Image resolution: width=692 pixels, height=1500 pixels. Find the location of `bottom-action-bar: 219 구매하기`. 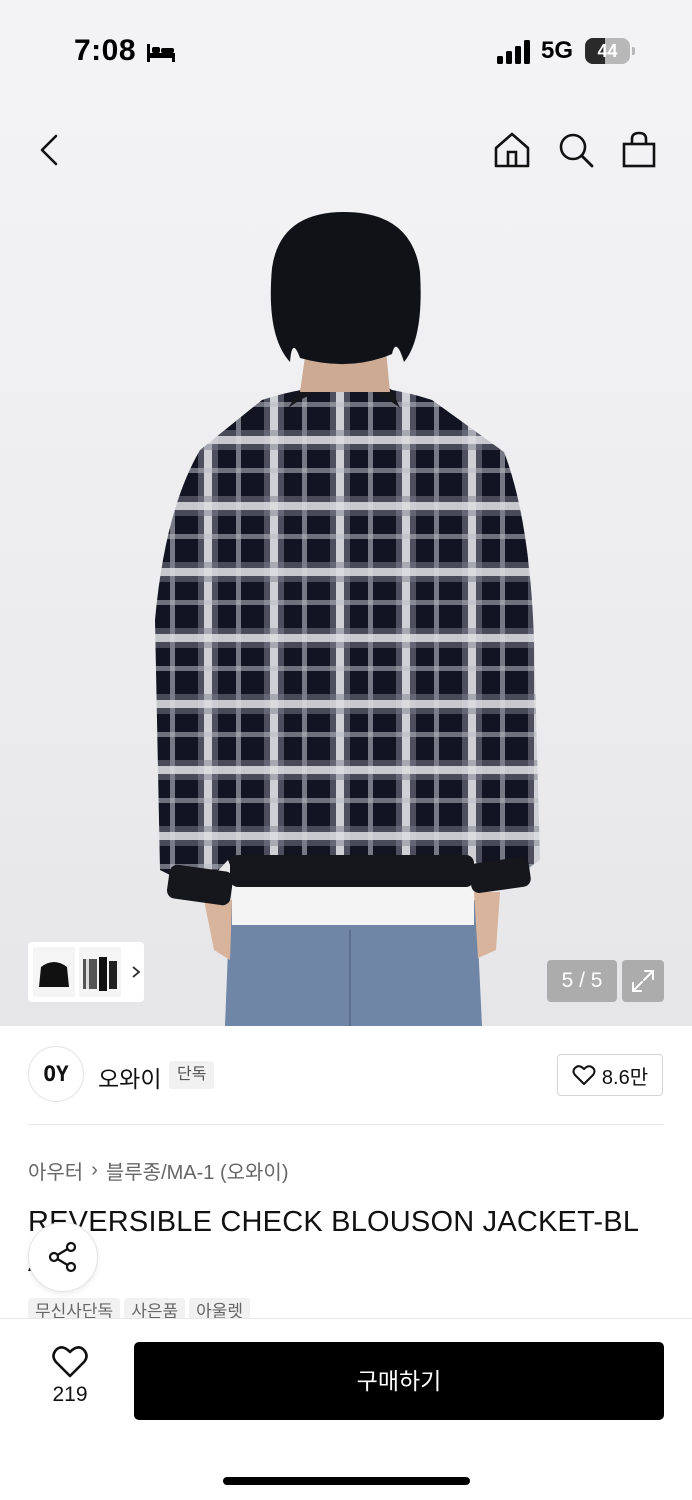

bottom-action-bar: 219 구매하기 is located at coordinates (346, 1409).